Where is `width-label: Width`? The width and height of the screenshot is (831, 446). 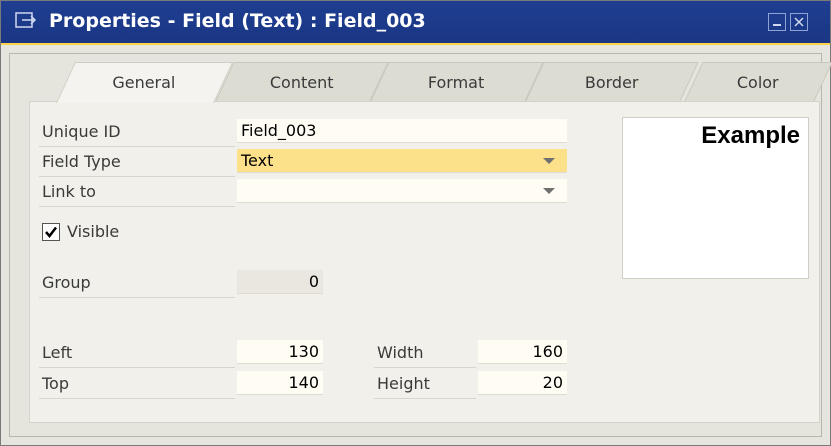 width-label: Width is located at coordinates (400, 352).